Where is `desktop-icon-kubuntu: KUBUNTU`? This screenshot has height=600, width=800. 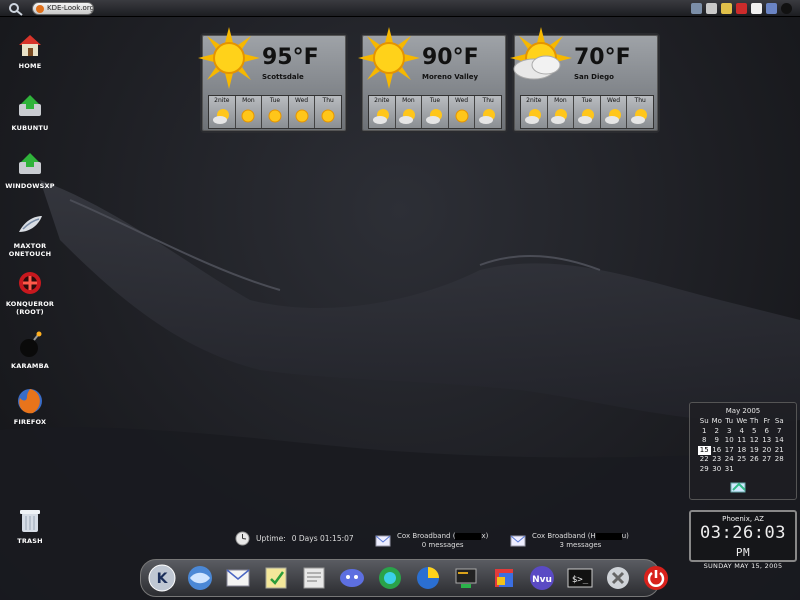 desktop-icon-kubuntu: KUBUNTU is located at coordinates (30, 112).